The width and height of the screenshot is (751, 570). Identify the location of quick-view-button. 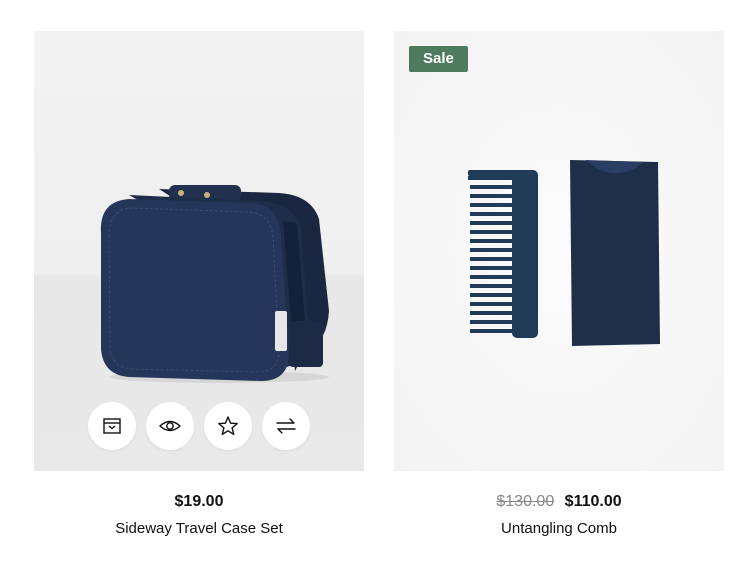
(170, 426).